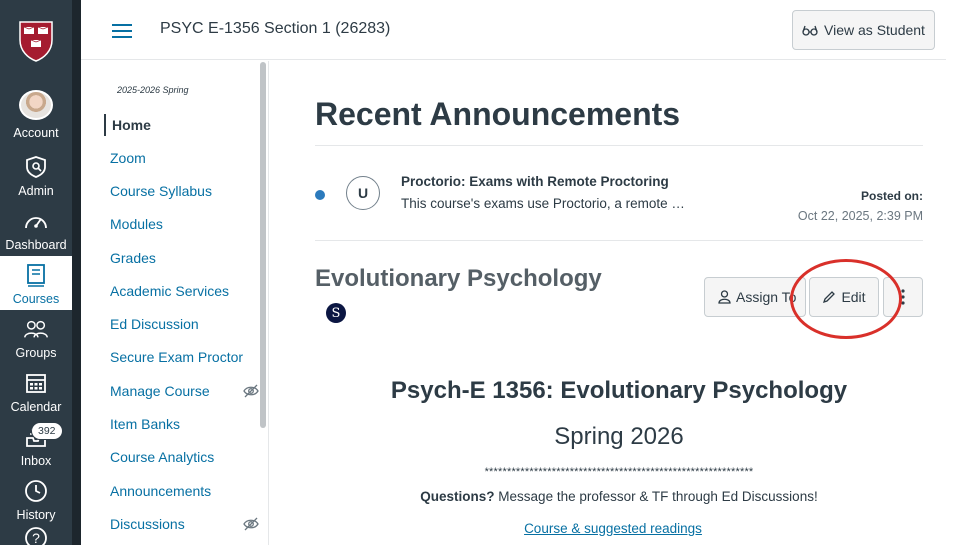  What do you see at coordinates (36, 41) in the screenshot?
I see `harvard-shield-logo` at bounding box center [36, 41].